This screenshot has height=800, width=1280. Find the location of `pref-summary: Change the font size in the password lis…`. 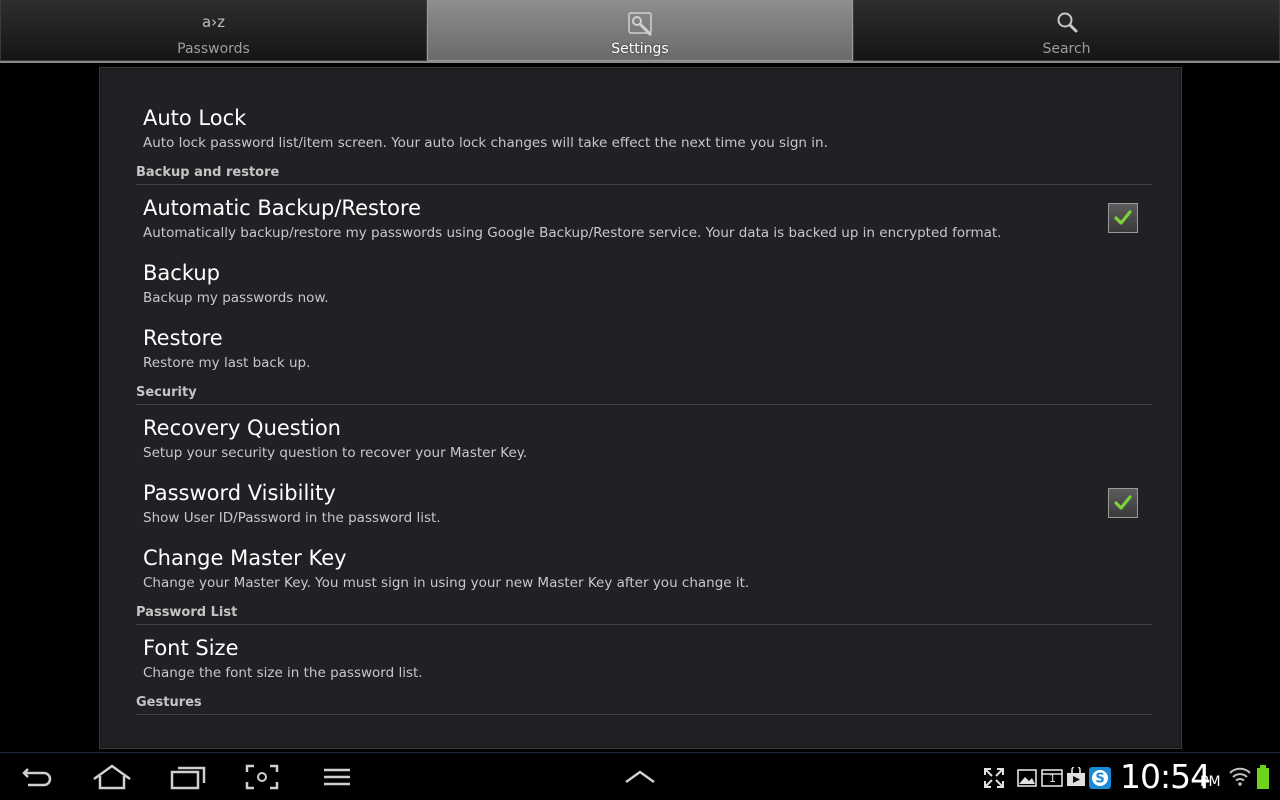

pref-summary: Change the font size in the password lis… is located at coordinates (283, 673).